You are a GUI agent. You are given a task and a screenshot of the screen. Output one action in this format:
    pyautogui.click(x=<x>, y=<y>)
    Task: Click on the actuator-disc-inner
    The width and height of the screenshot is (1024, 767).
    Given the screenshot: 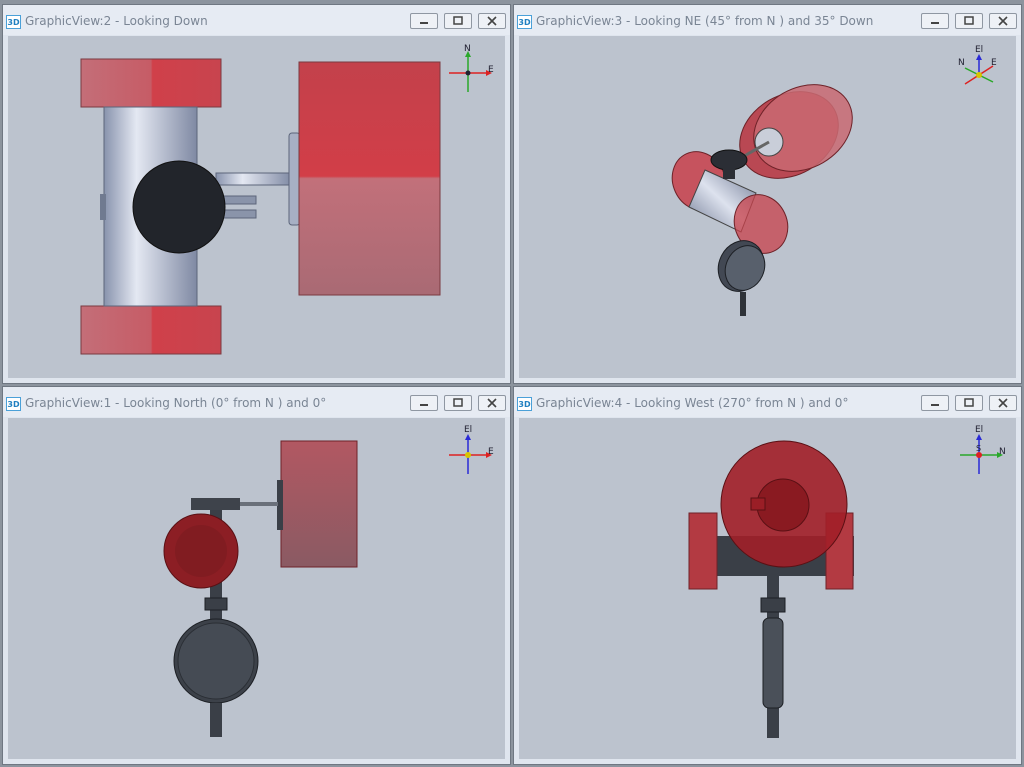 What is the action you would take?
    pyautogui.click(x=216, y=661)
    